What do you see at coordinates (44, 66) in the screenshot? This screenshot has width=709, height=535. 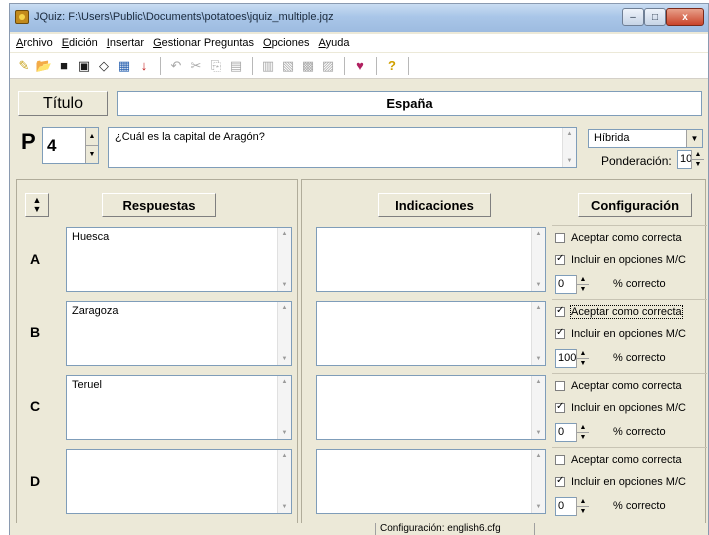 I see `open-folder-icon: 📂` at bounding box center [44, 66].